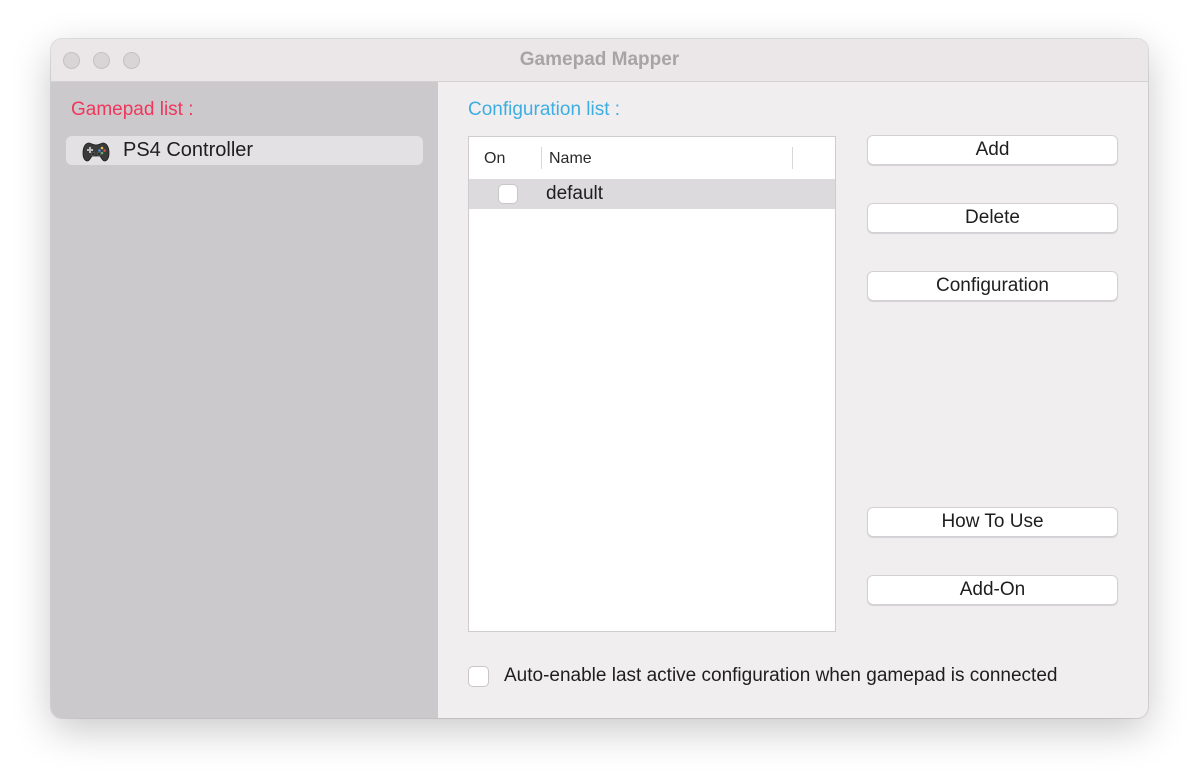 The width and height of the screenshot is (1200, 782). I want to click on column-header-on: On, so click(494, 159).